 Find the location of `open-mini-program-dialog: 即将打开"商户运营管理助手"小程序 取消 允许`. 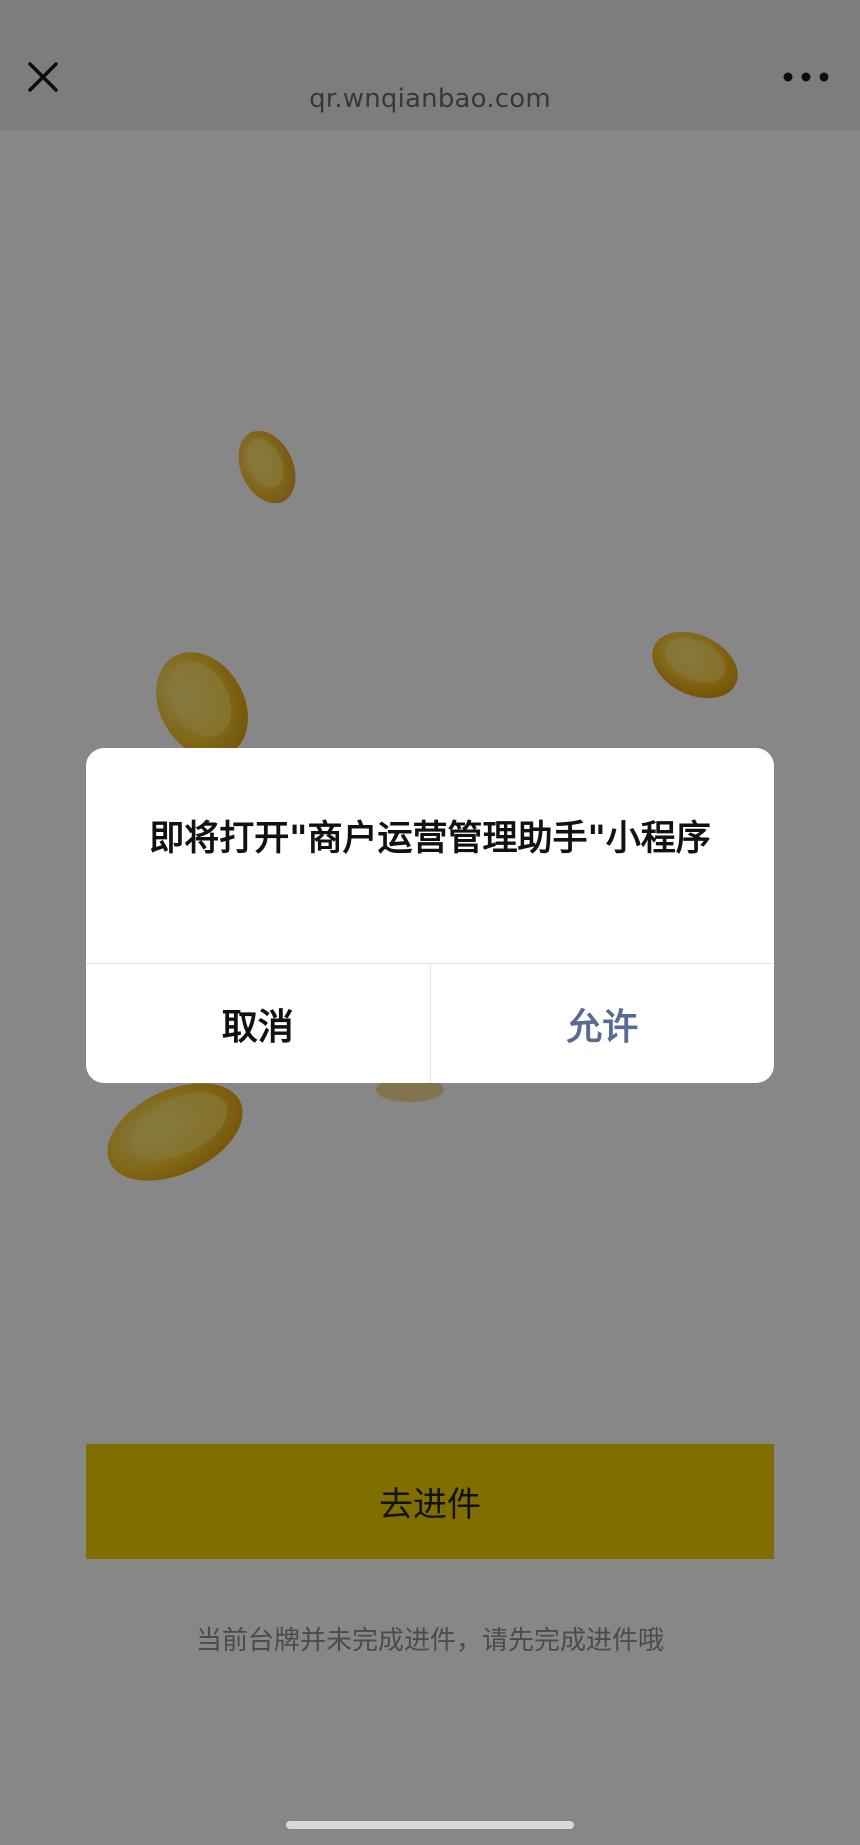

open-mini-program-dialog: 即将打开"商户运营管理助手"小程序 取消 允许 is located at coordinates (430, 915).